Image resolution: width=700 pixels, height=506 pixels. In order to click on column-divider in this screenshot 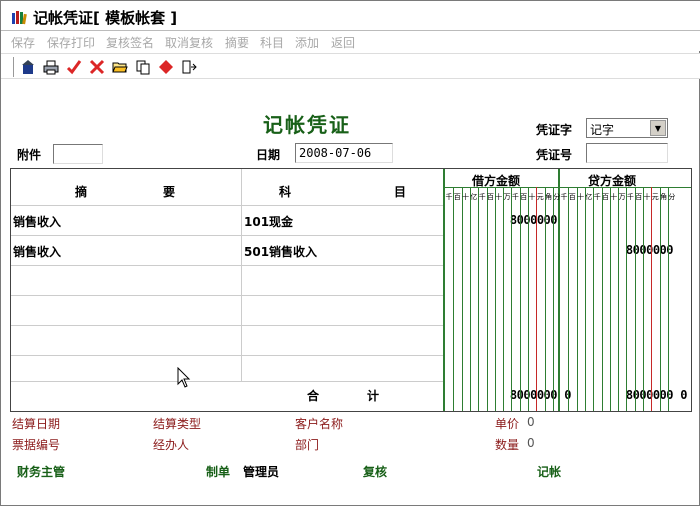, I will do `click(241, 275)`.